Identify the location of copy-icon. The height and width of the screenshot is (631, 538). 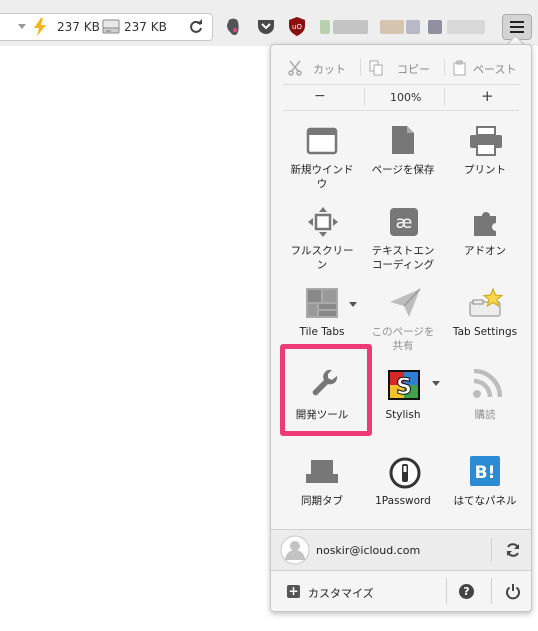
(376, 68).